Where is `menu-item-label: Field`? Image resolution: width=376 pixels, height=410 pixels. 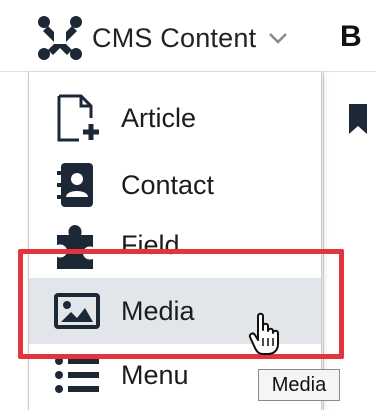 menu-item-label: Field is located at coordinates (150, 244).